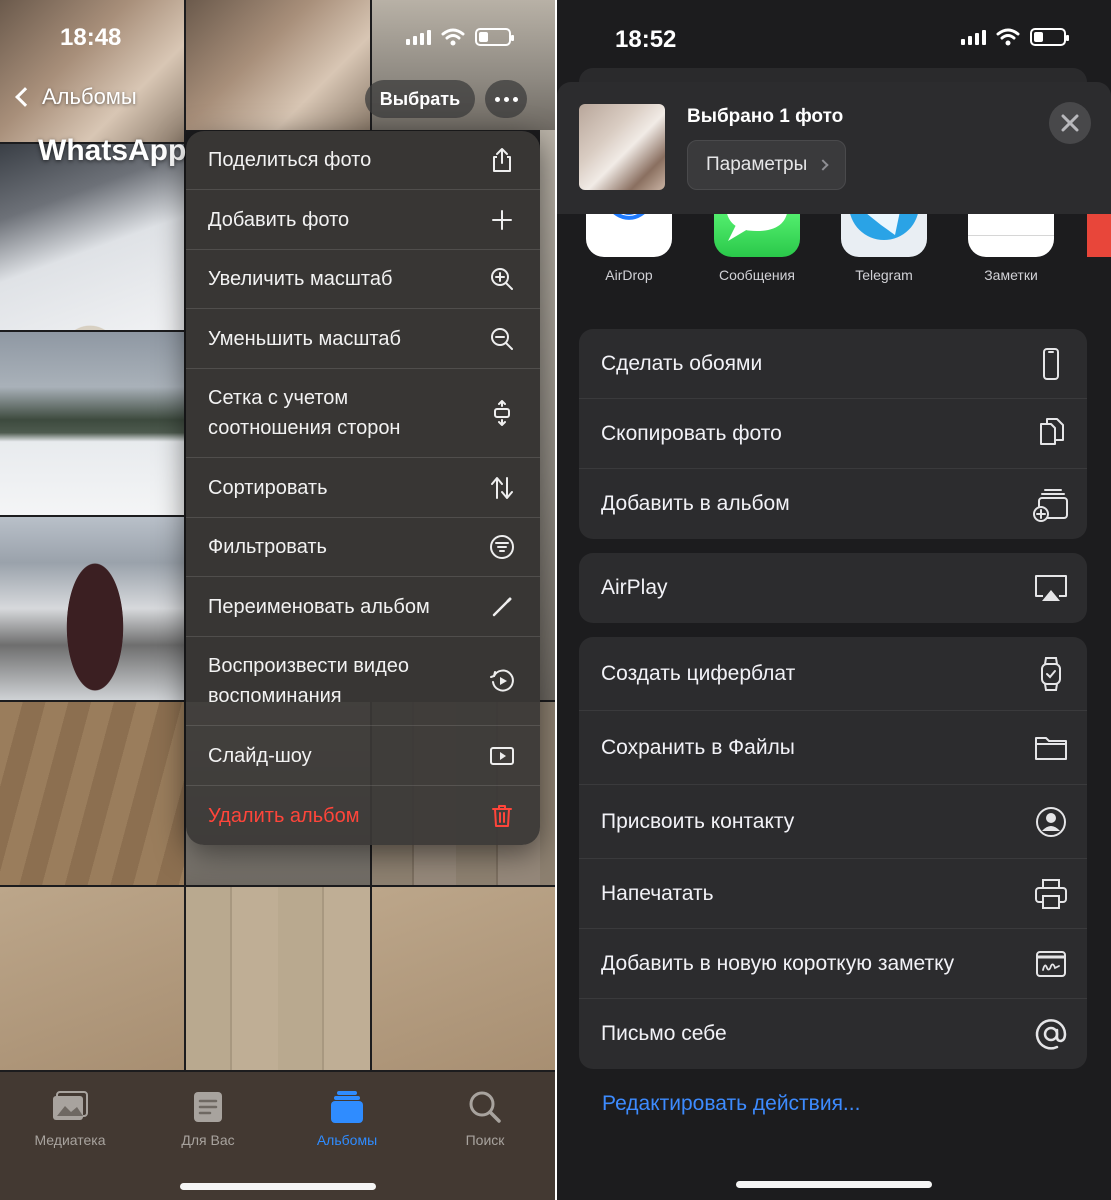  I want to click on action-label: Сохранить в Файлы, so click(698, 747).